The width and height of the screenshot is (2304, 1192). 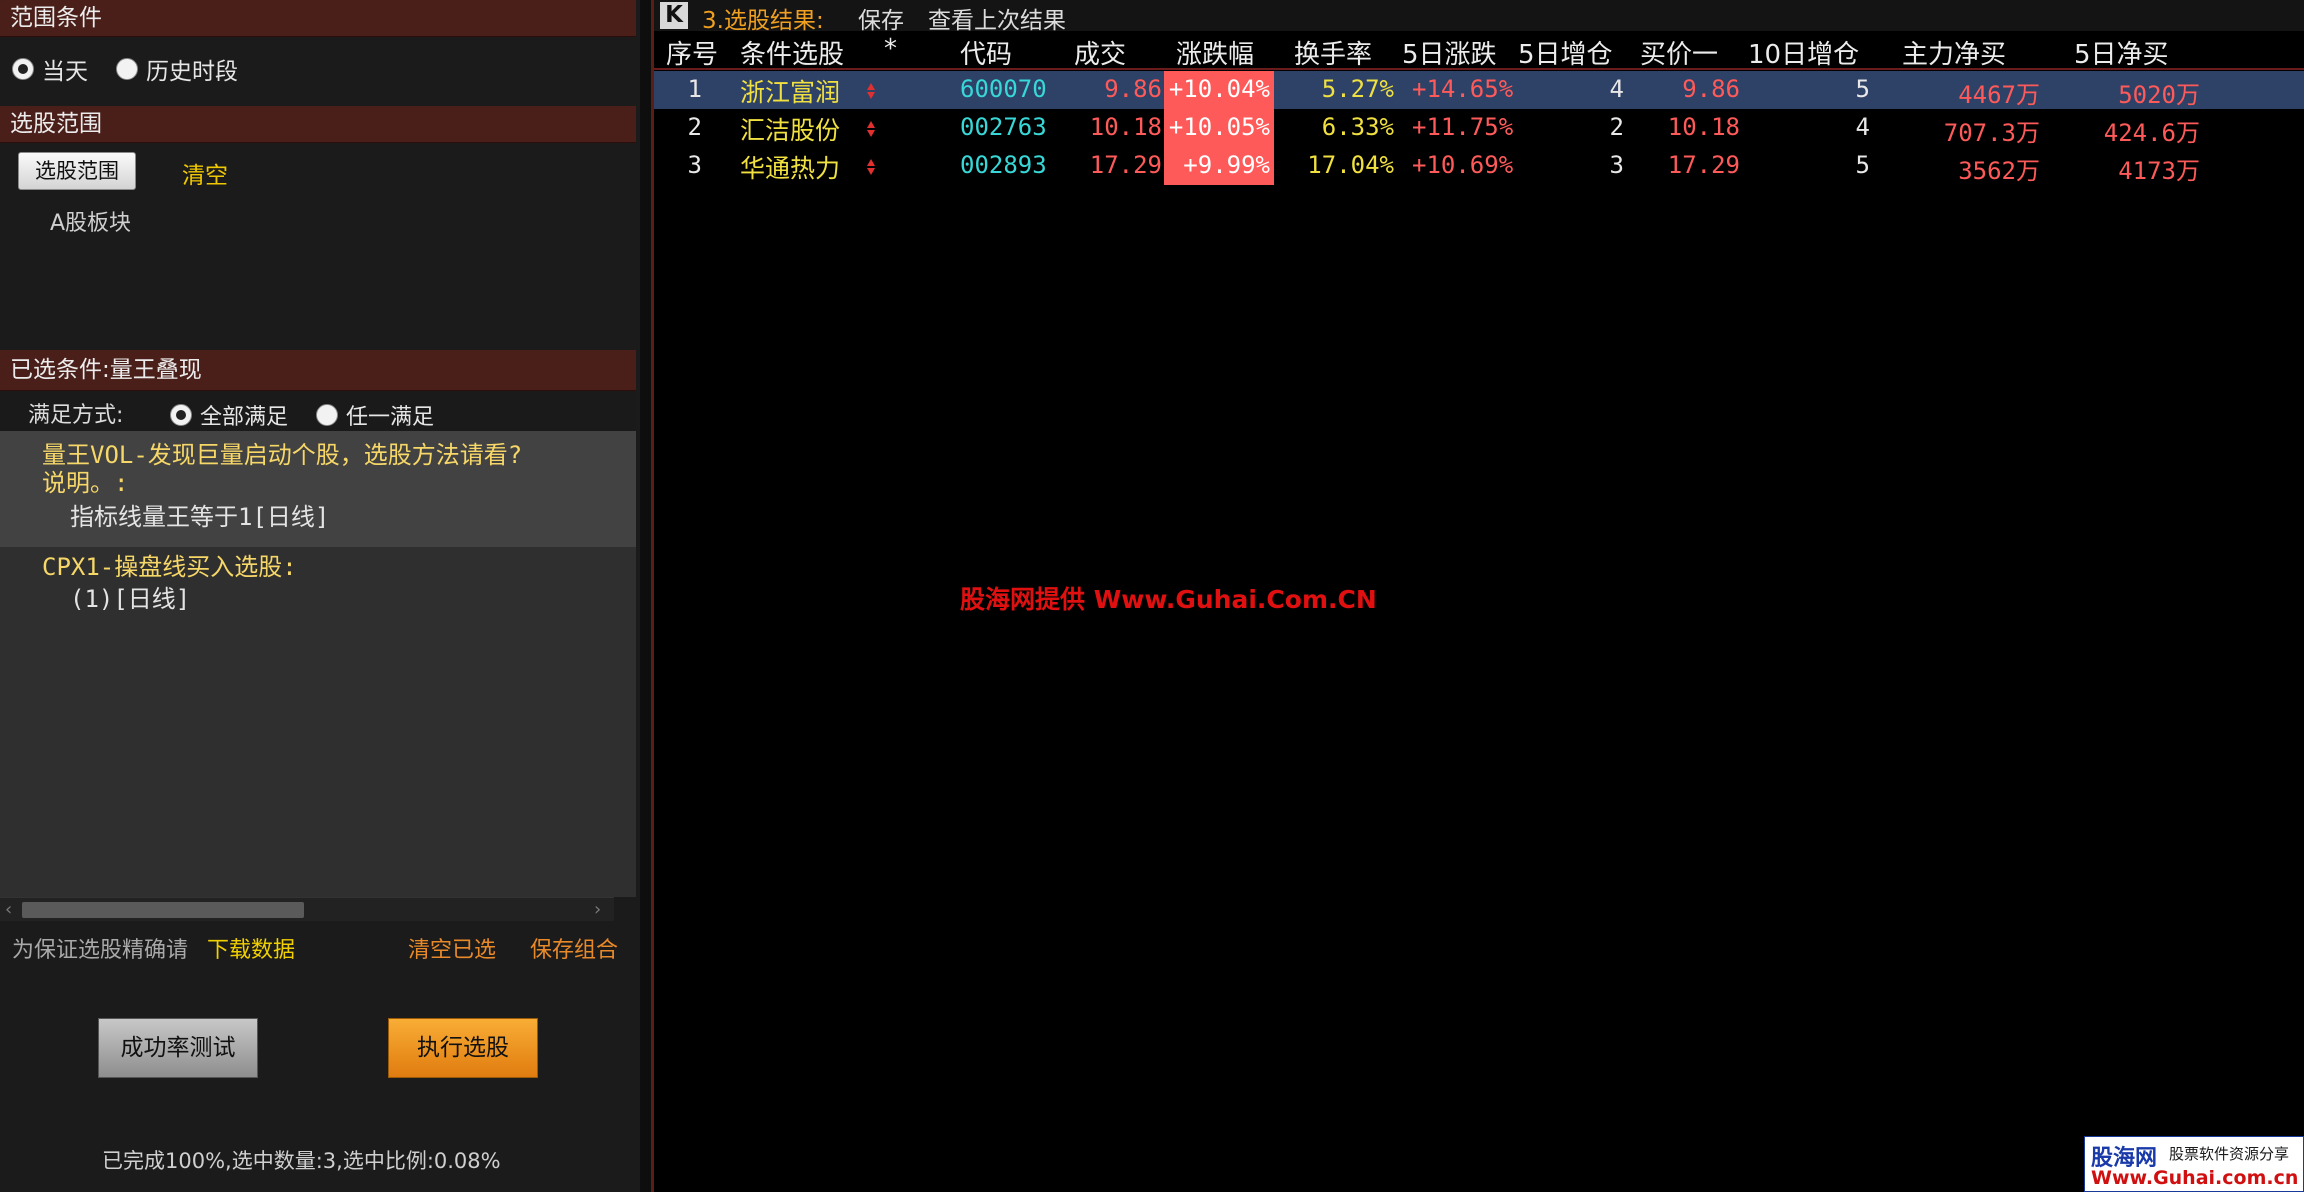 What do you see at coordinates (792, 52) in the screenshot?
I see `col-name: 条件选股` at bounding box center [792, 52].